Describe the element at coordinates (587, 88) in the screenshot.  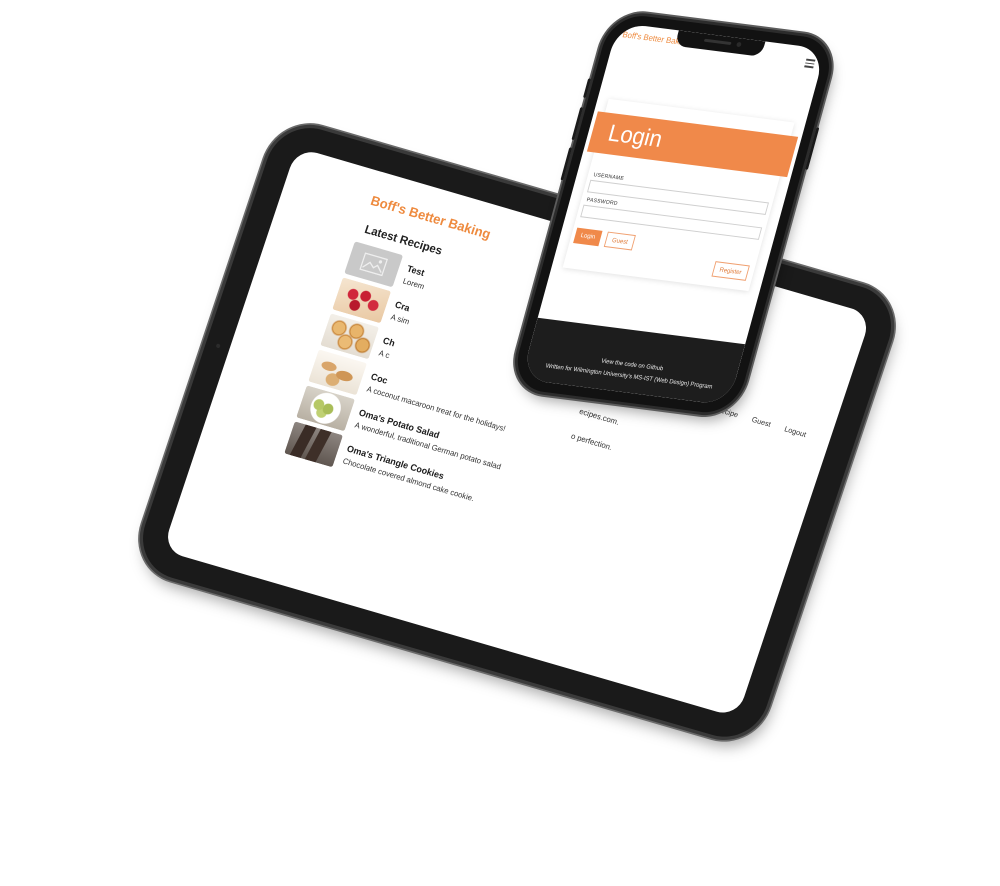
I see `phone-mute-switch` at that location.